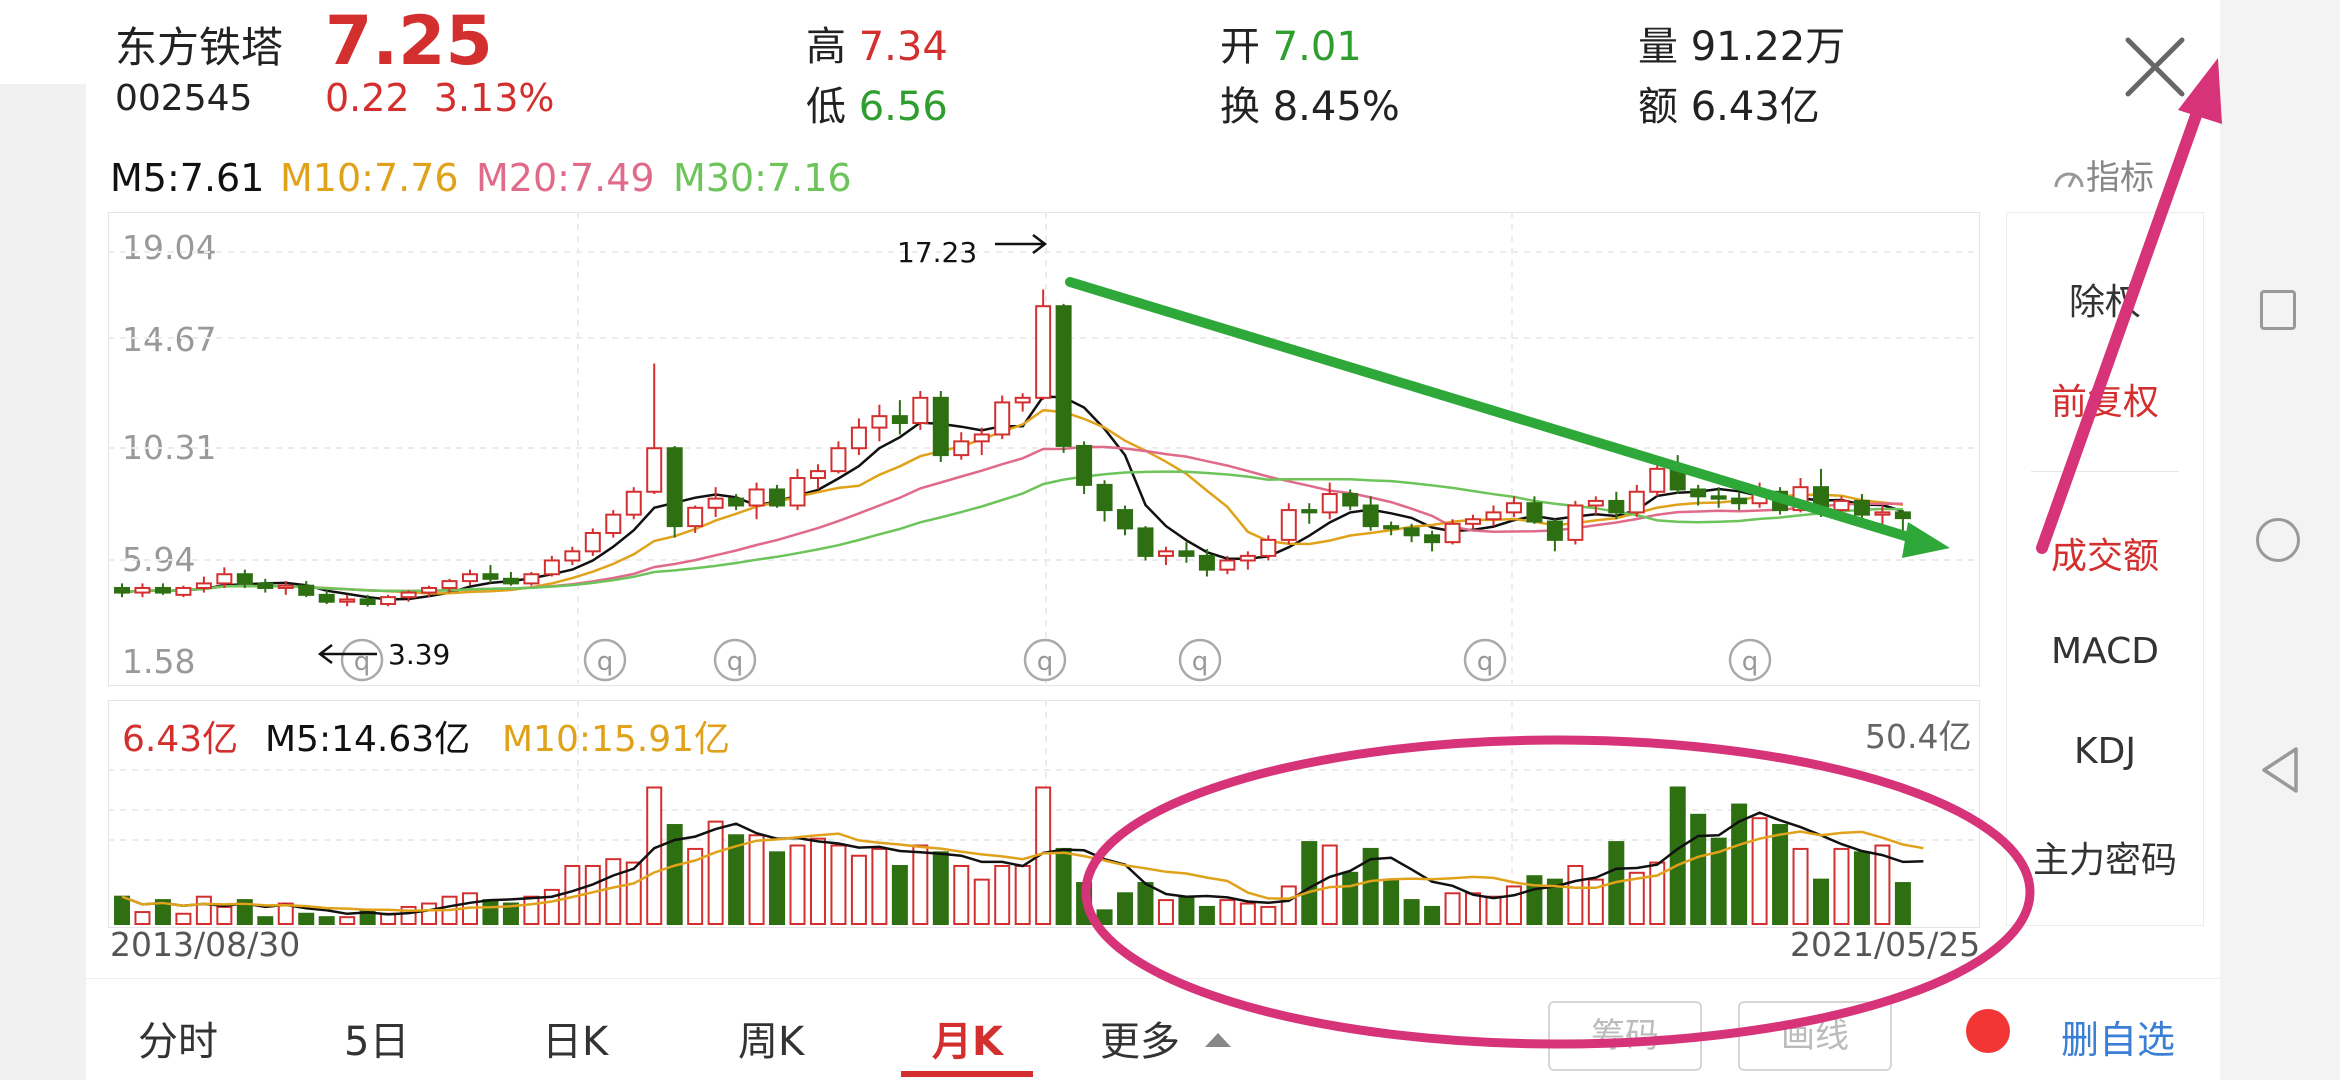 Image resolution: width=2340 pixels, height=1081 pixels. I want to click on stock-name: 东方铁塔, so click(199, 47).